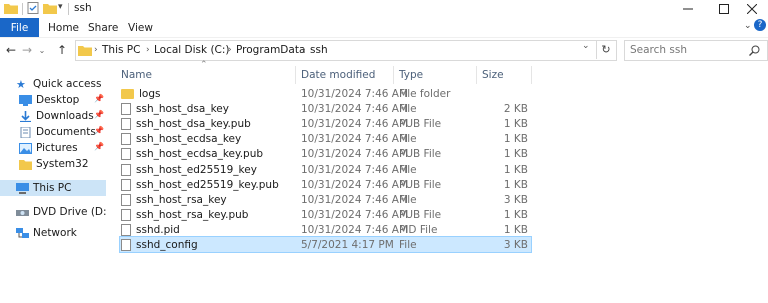 Image resolution: width=768 pixels, height=303 pixels. Describe the element at coordinates (53, 188) in the screenshot. I see `nav-this-pc: This PC` at that location.